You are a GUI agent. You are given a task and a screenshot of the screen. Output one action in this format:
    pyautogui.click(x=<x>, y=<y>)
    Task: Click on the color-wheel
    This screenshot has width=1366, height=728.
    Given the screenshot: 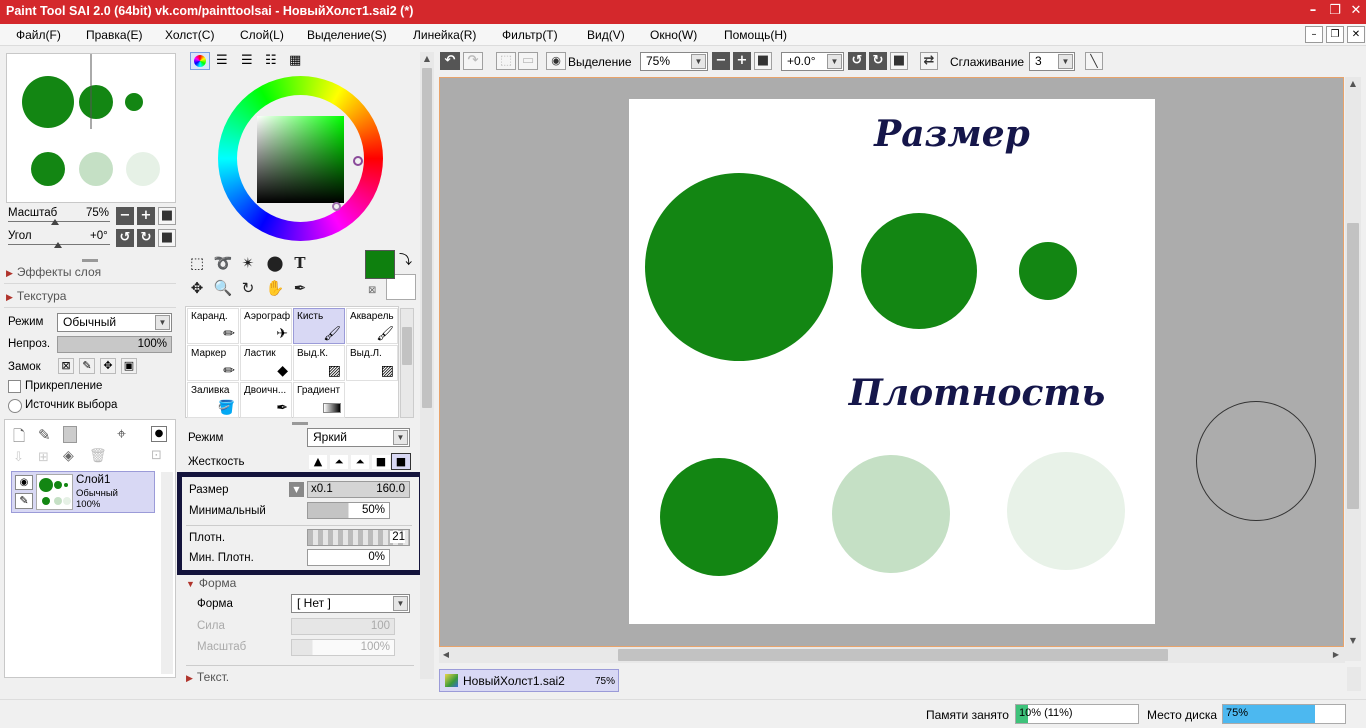 What is the action you would take?
    pyautogui.click(x=300, y=158)
    